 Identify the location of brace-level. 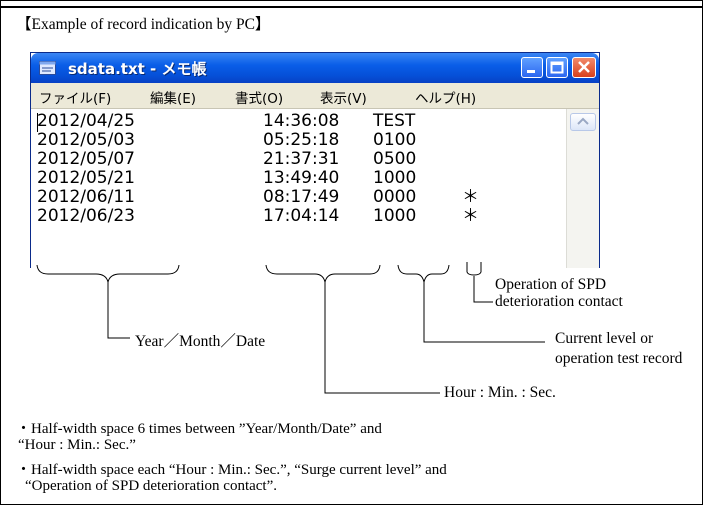
(423, 273).